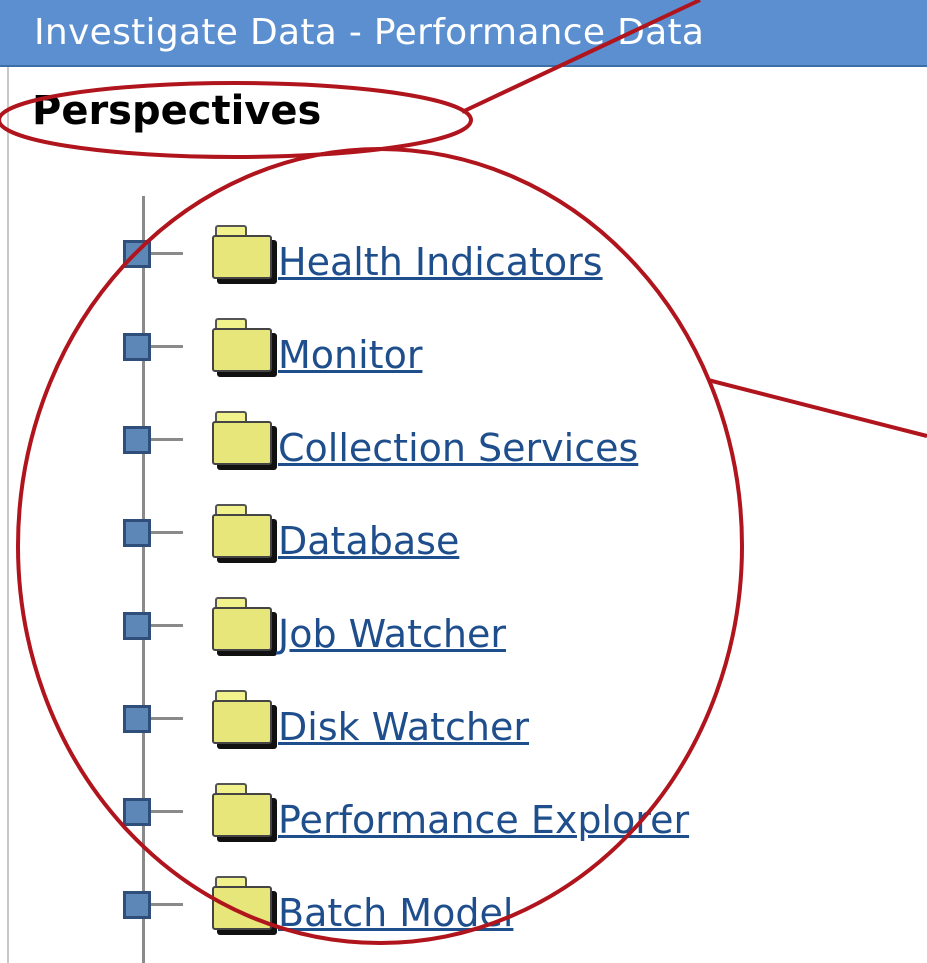 The image size is (927, 963). What do you see at coordinates (483, 820) in the screenshot?
I see `tree-link-performance-explorer: Performance Explorer` at bounding box center [483, 820].